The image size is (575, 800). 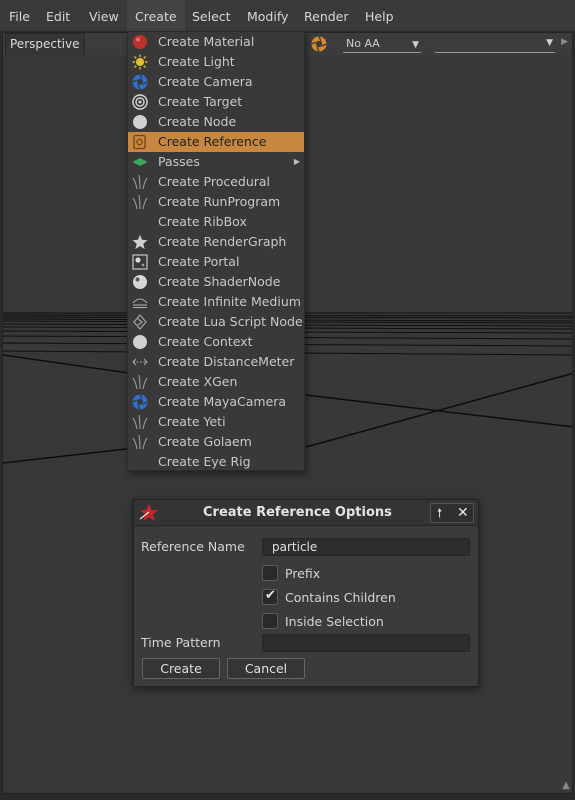 What do you see at coordinates (326, 16) in the screenshot?
I see `menu-render: Render` at bounding box center [326, 16].